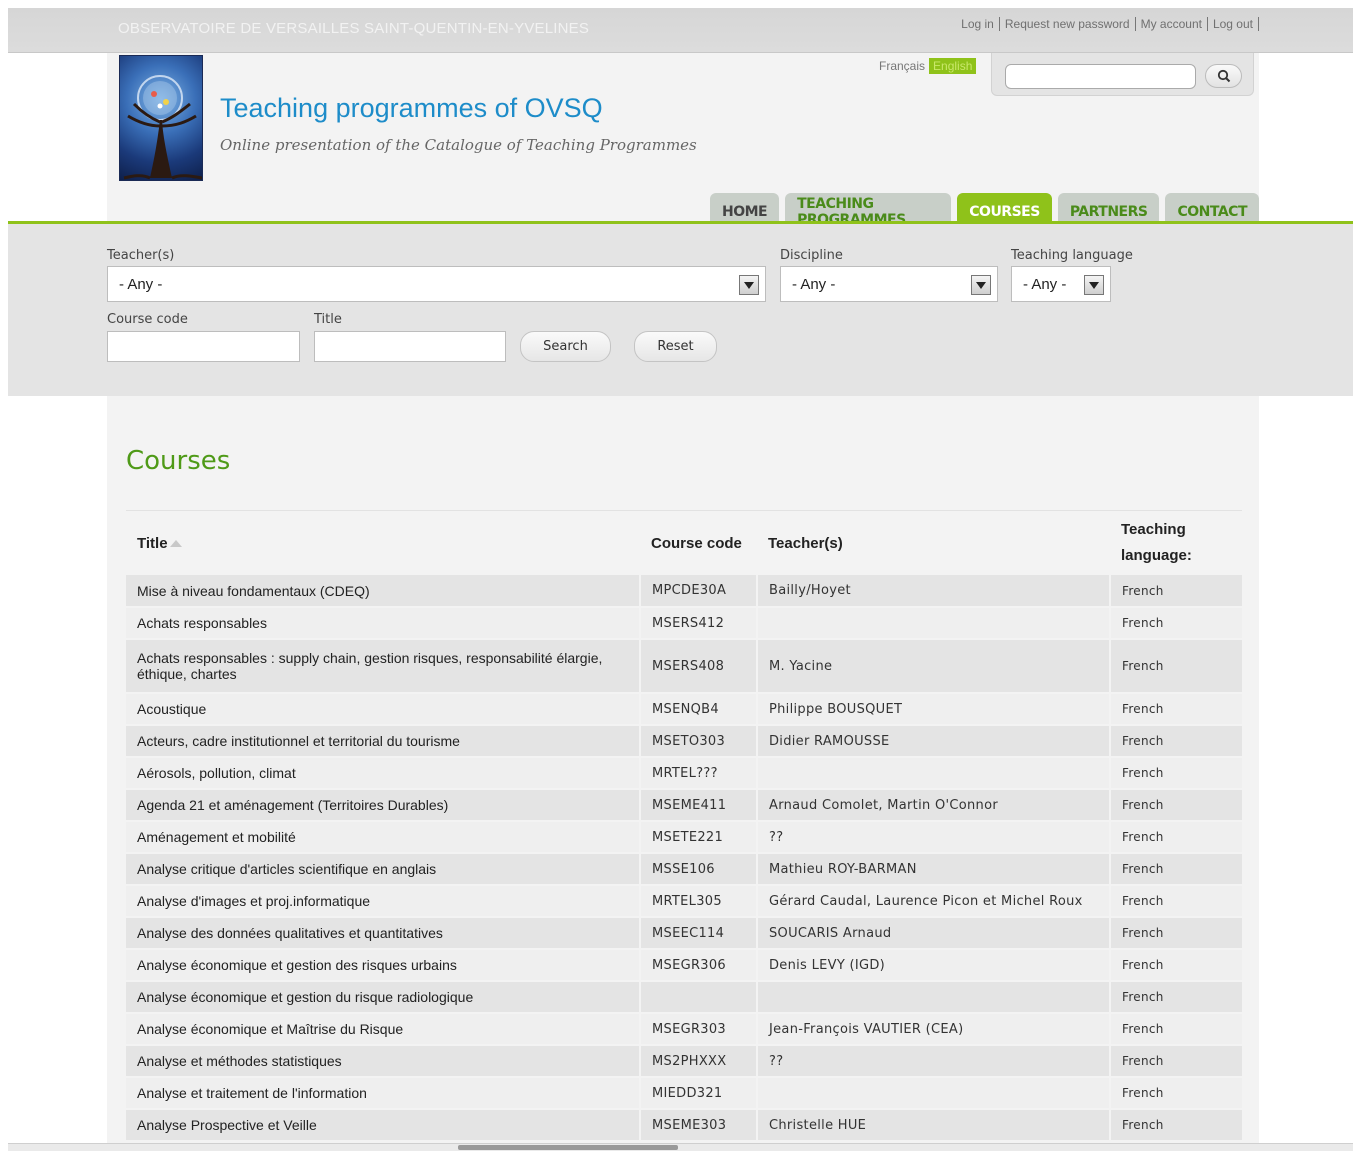 This screenshot has width=1353, height=1151. What do you see at coordinates (383, 1093) in the screenshot?
I see `course-title: Analyse et traitement de l'information` at bounding box center [383, 1093].